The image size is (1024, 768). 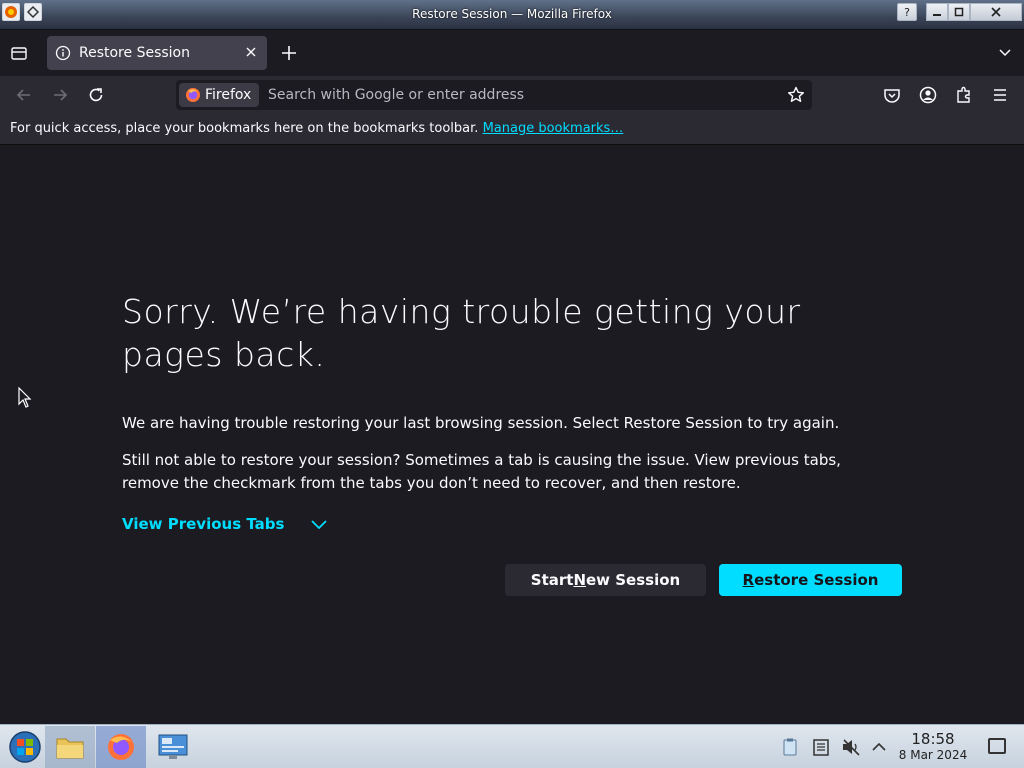 I want to click on url-bar: Firefox, so click(x=494, y=95).